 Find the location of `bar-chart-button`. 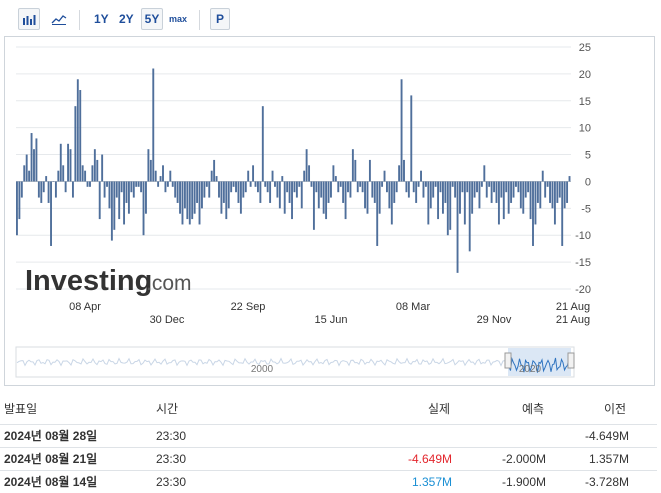

bar-chart-button is located at coordinates (29, 19).